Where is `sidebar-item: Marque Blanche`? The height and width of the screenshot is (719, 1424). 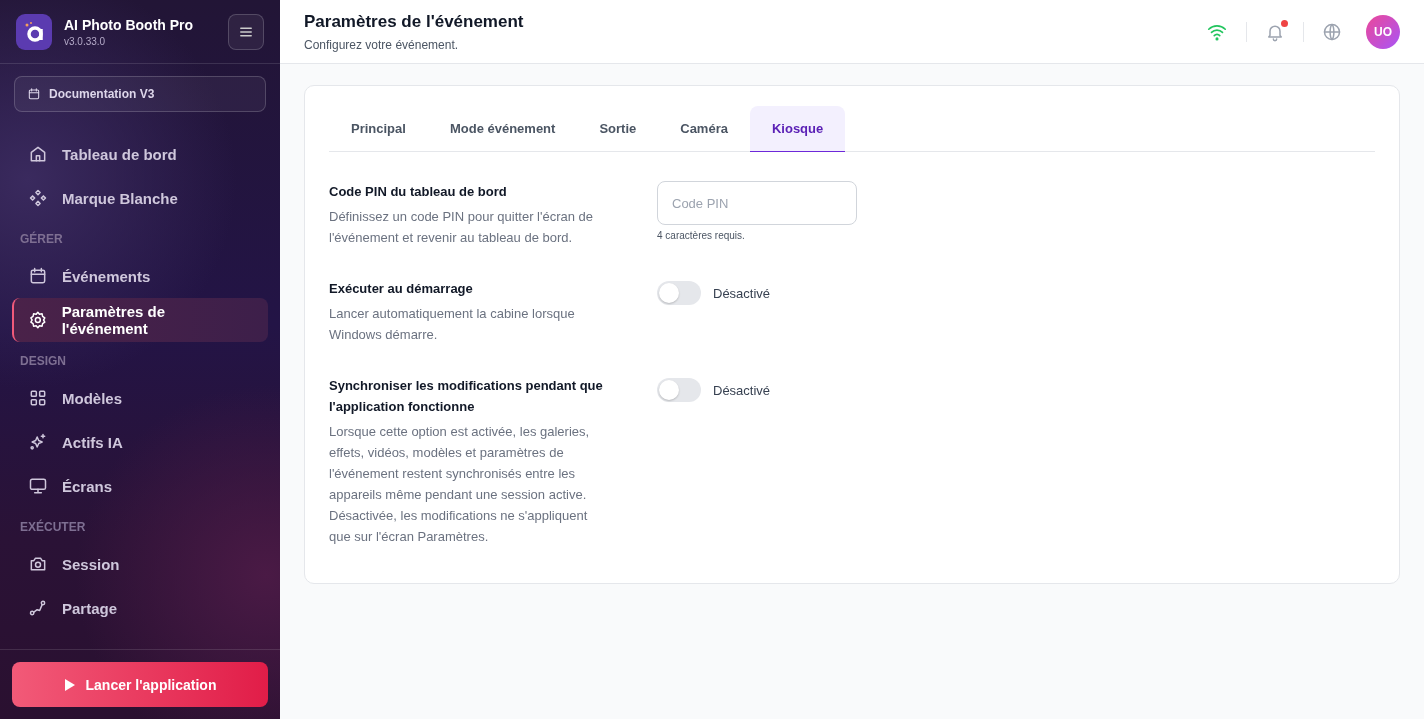 sidebar-item: Marque Blanche is located at coordinates (140, 198).